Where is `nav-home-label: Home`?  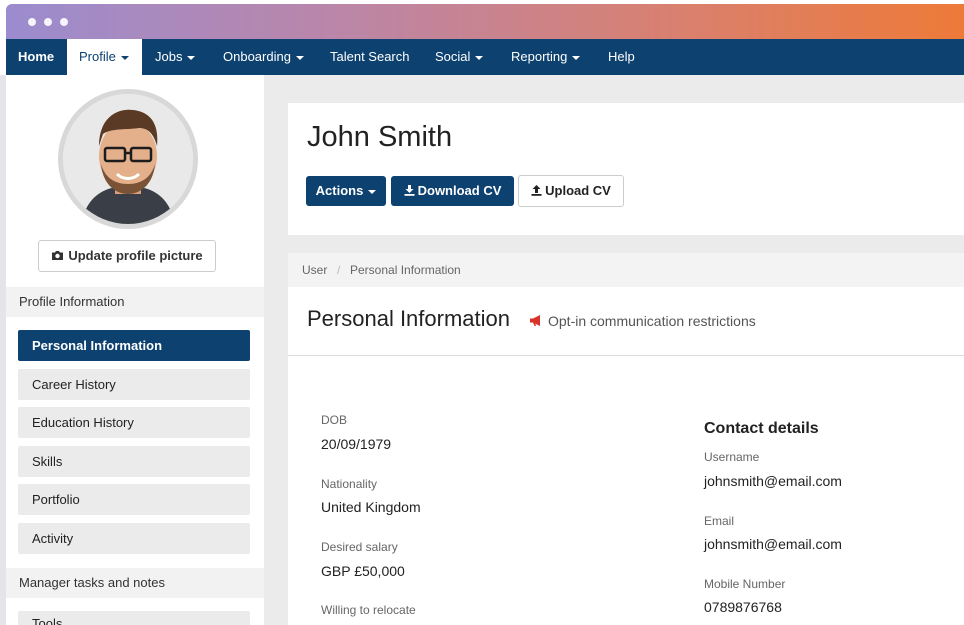
nav-home-label: Home is located at coordinates (36, 56).